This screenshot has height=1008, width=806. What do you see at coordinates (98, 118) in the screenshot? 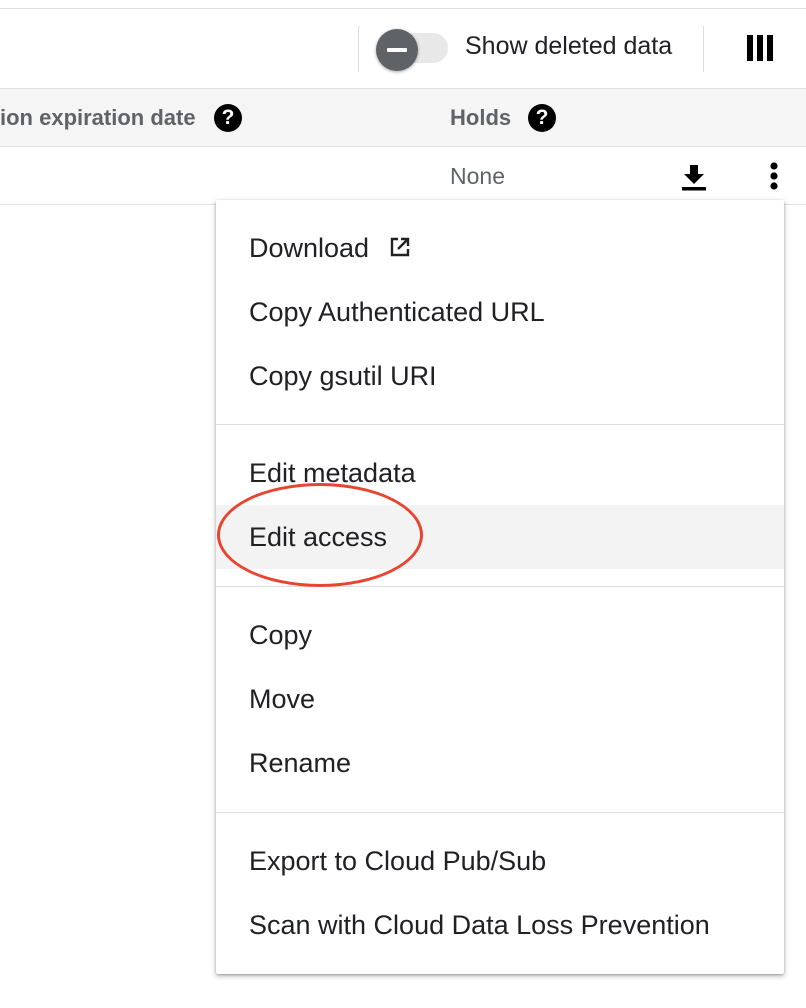
I see `column-header-retention-expiration: ion expiration date` at bounding box center [98, 118].